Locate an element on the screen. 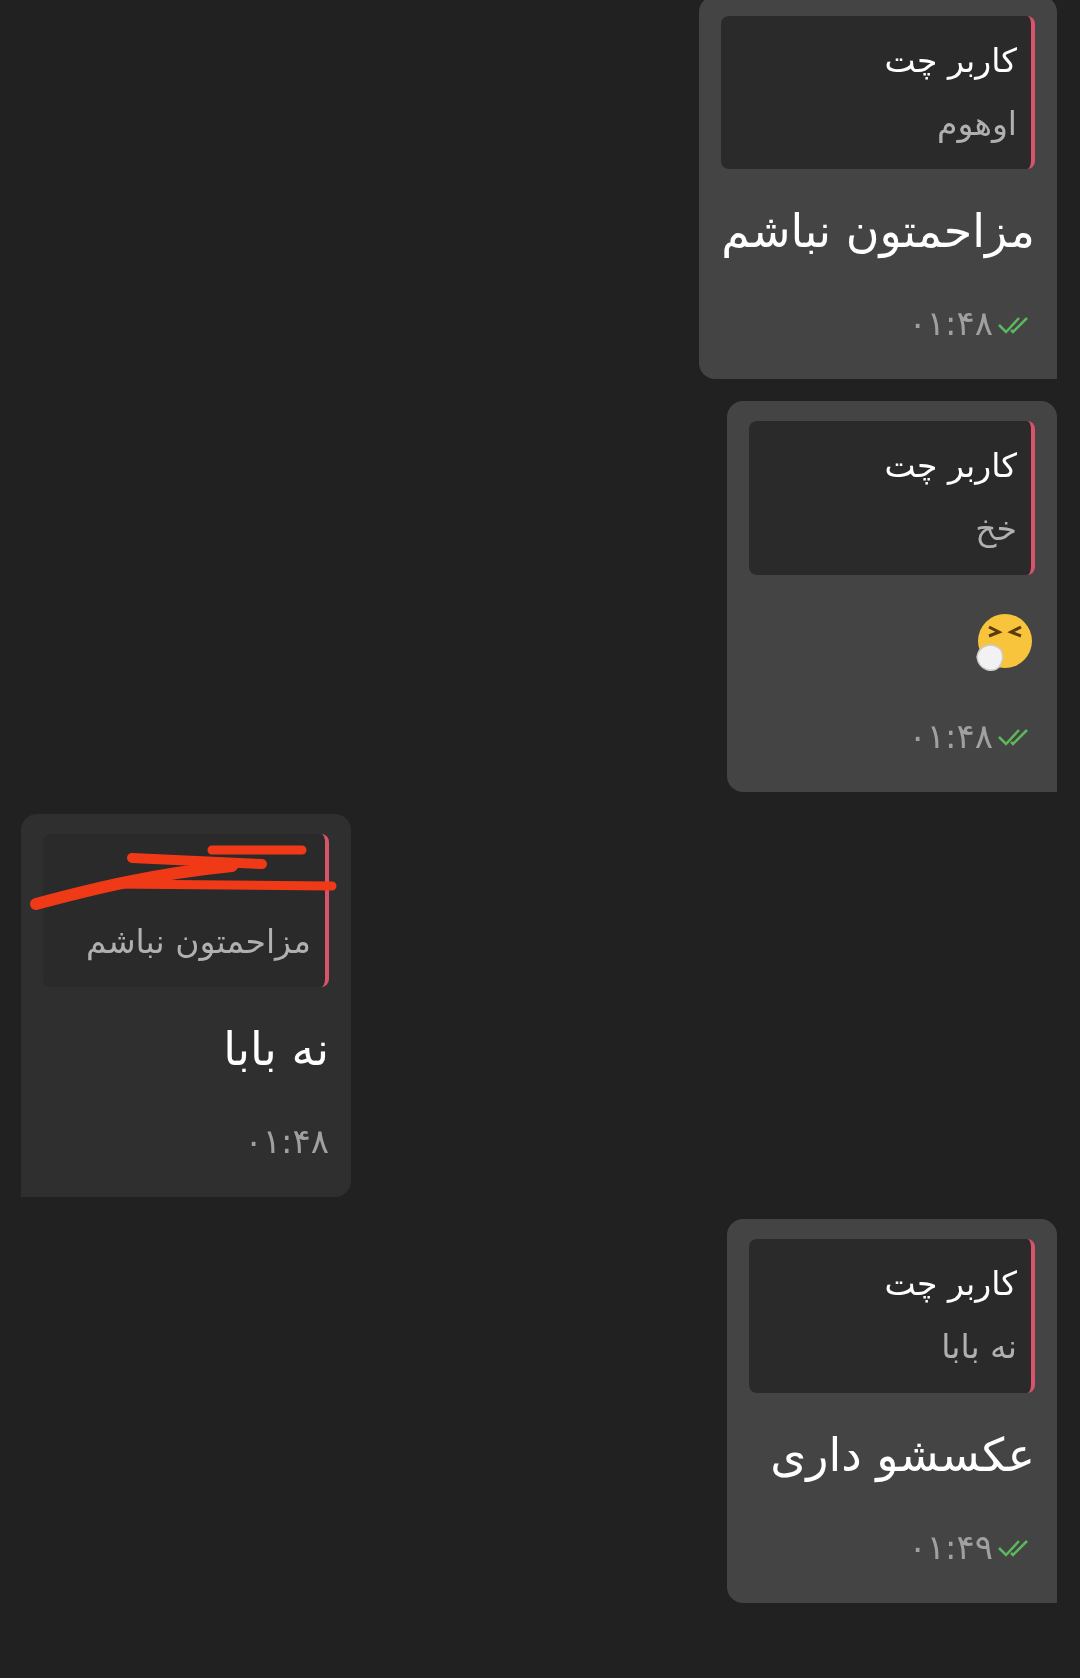  message-text: عکسشو داری is located at coordinates (902, 1455).